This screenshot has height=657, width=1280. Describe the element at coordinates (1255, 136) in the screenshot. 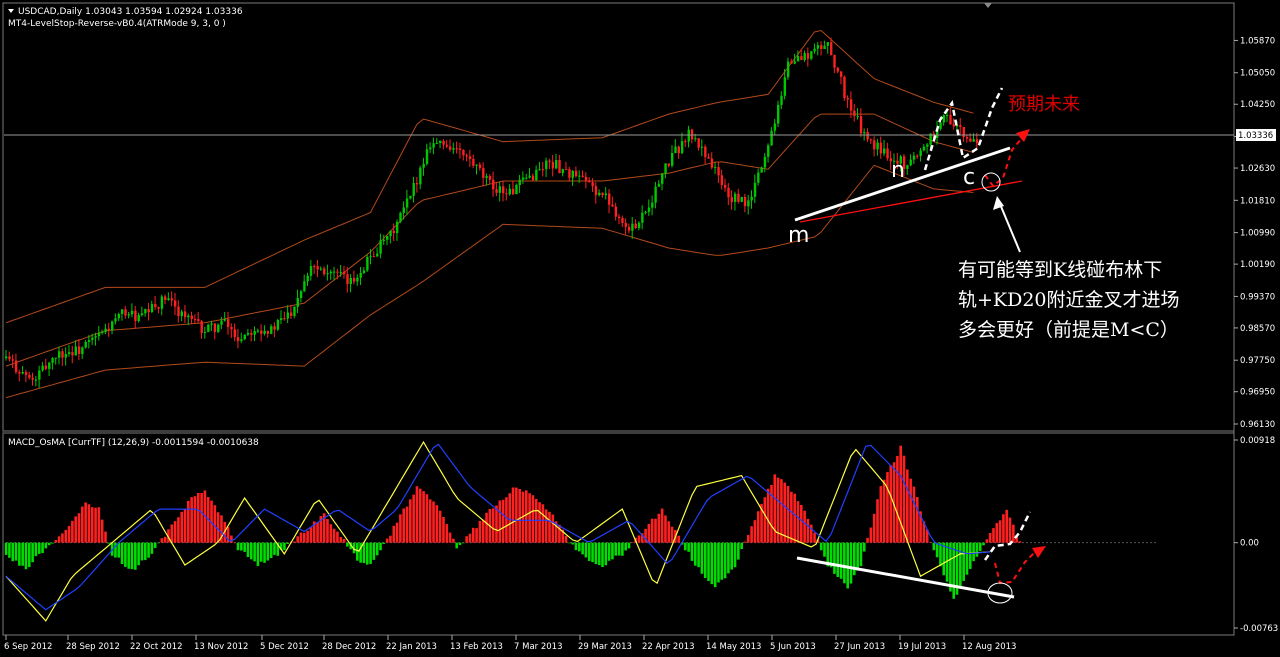

I see `current-price-label: 1.03336` at that location.